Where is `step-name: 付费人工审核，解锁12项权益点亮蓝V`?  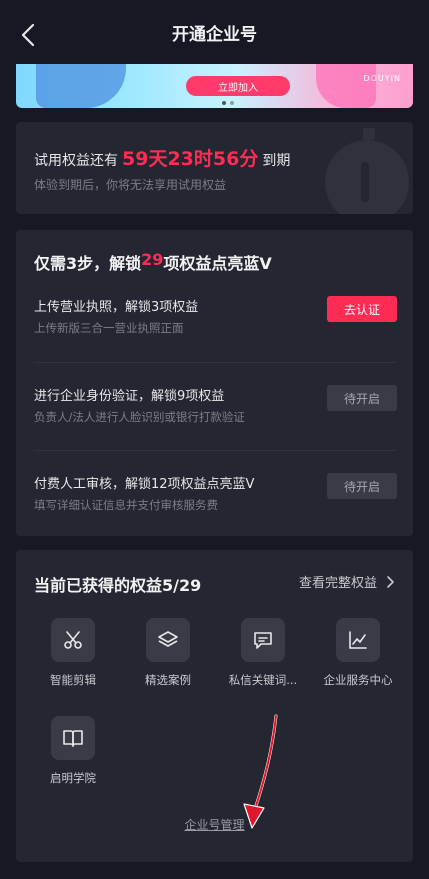
step-name: 付费人工审核，解锁12项权益点亮蓝V is located at coordinates (144, 484).